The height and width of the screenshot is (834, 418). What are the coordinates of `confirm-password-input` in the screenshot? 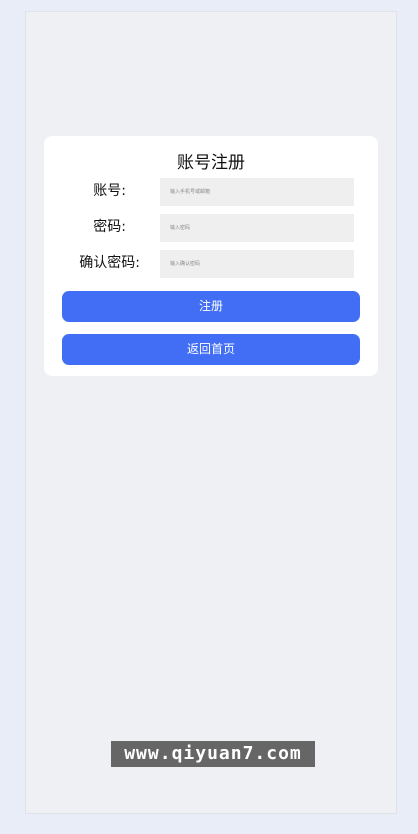 It's located at (257, 264).